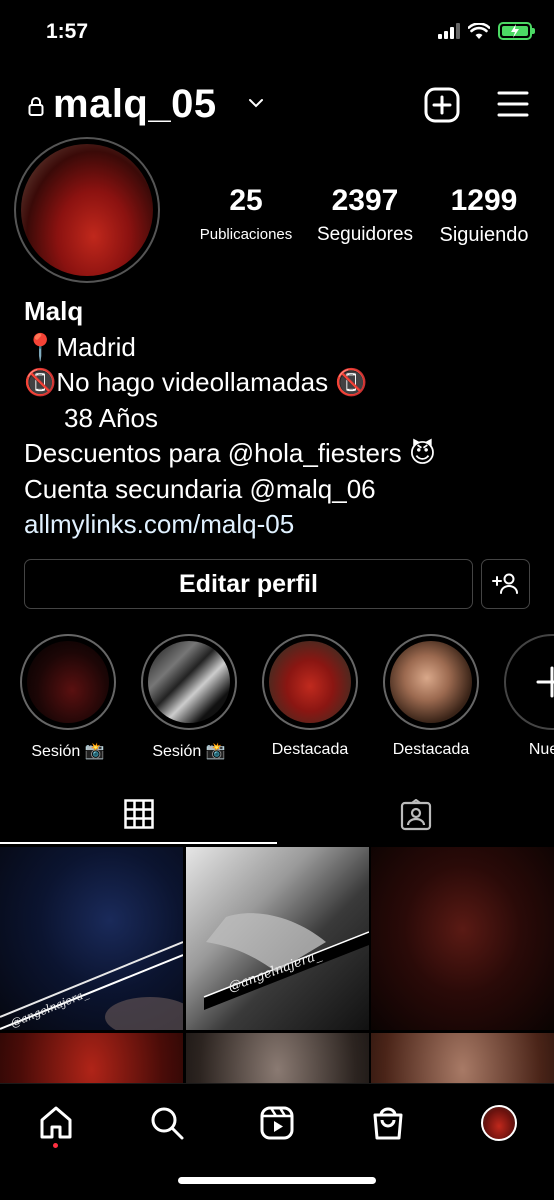 This screenshot has height=1200, width=554. I want to click on lock-icon, so click(36, 106).